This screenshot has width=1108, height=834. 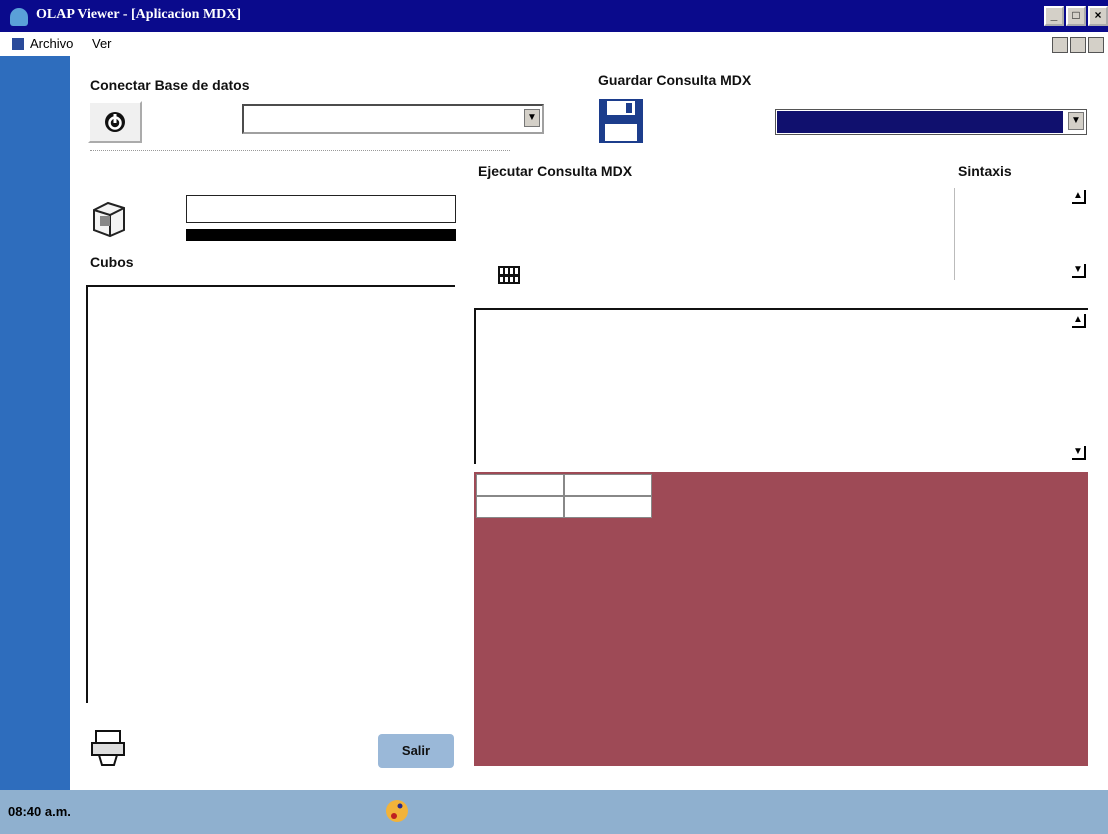 I want to click on title-bar: OLAP Viewer - [Aplicacion MDX] _ □ ×, so click(x=554, y=16).